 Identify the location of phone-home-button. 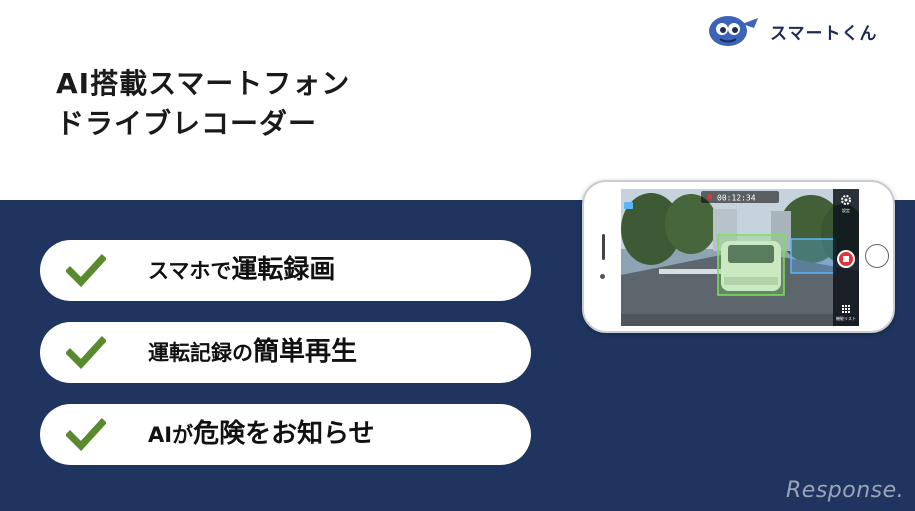
(877, 256).